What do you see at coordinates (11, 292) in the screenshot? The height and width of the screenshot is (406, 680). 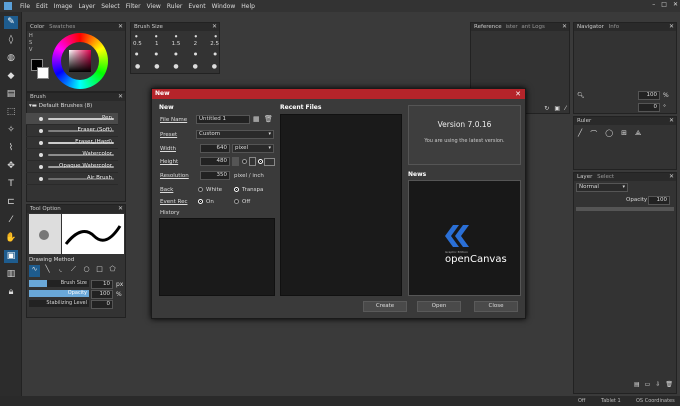 I see `lock-tool-icon: 🔒︎` at bounding box center [11, 292].